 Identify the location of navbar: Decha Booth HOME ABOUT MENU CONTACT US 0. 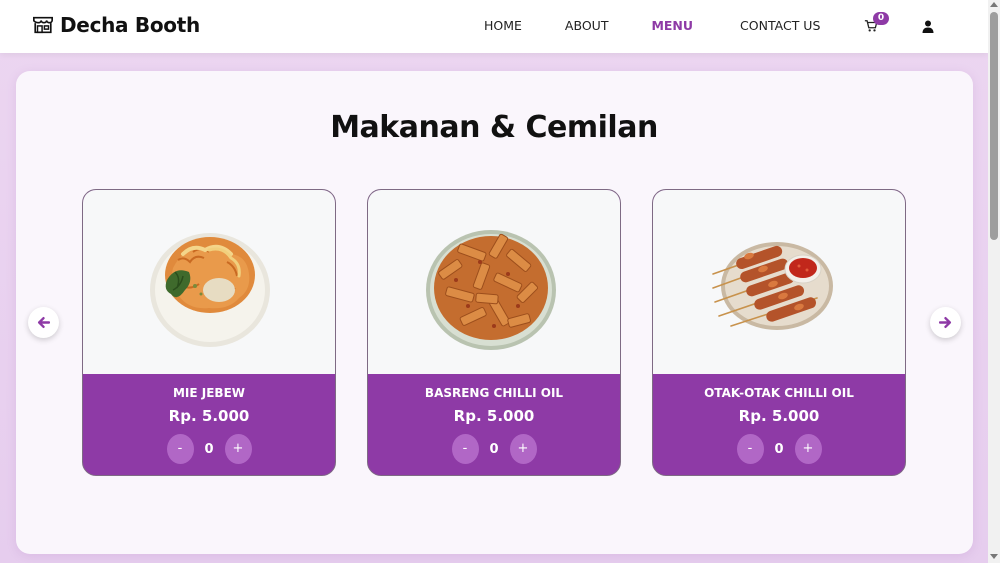
(494, 26).